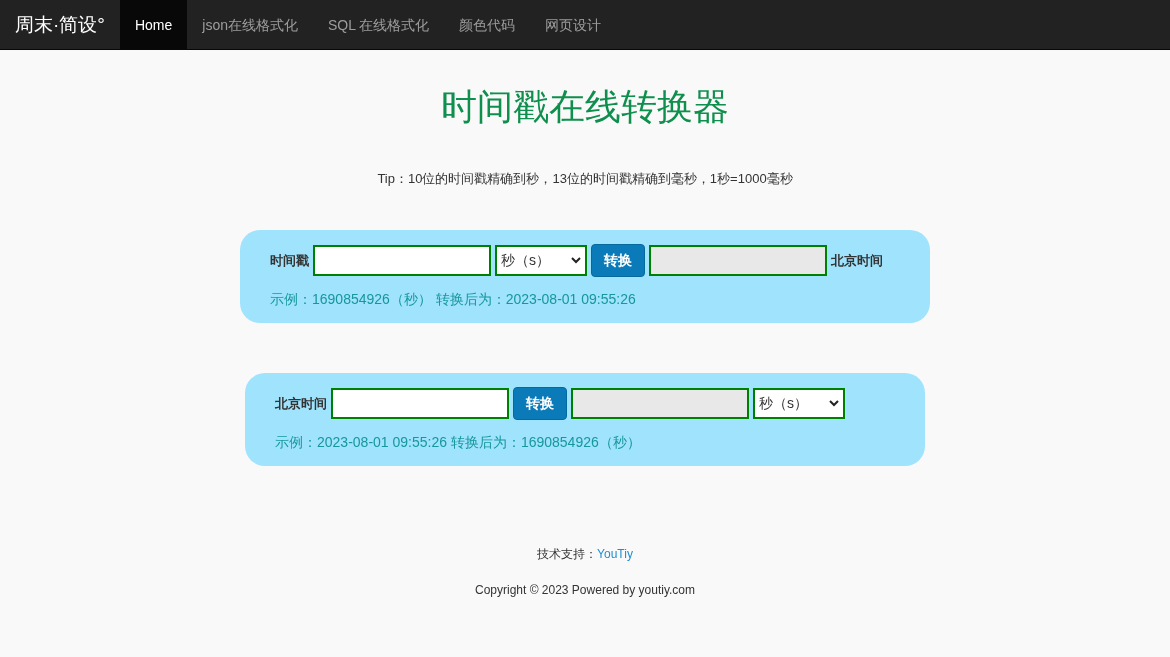 The height and width of the screenshot is (657, 1170). What do you see at coordinates (453, 300) in the screenshot?
I see `example-text: 示例：1690854926（秒） 转换后为：2023-08-01 09:55:26` at bounding box center [453, 300].